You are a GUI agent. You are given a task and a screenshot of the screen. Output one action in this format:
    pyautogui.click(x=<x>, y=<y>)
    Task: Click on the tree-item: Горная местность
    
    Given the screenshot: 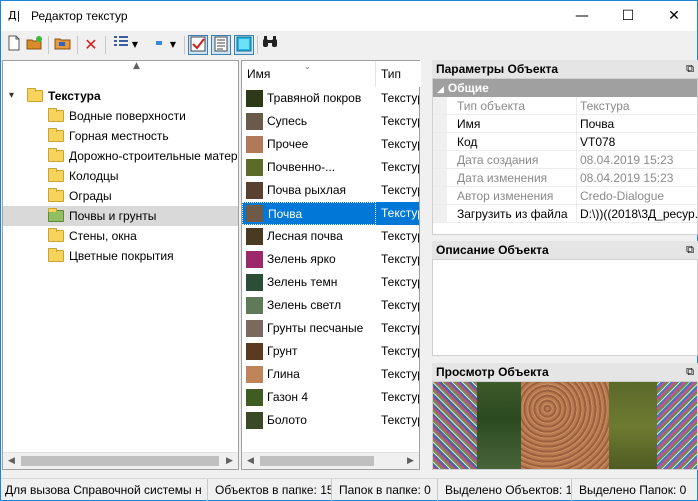 What is the action you would take?
    pyautogui.click(x=120, y=136)
    